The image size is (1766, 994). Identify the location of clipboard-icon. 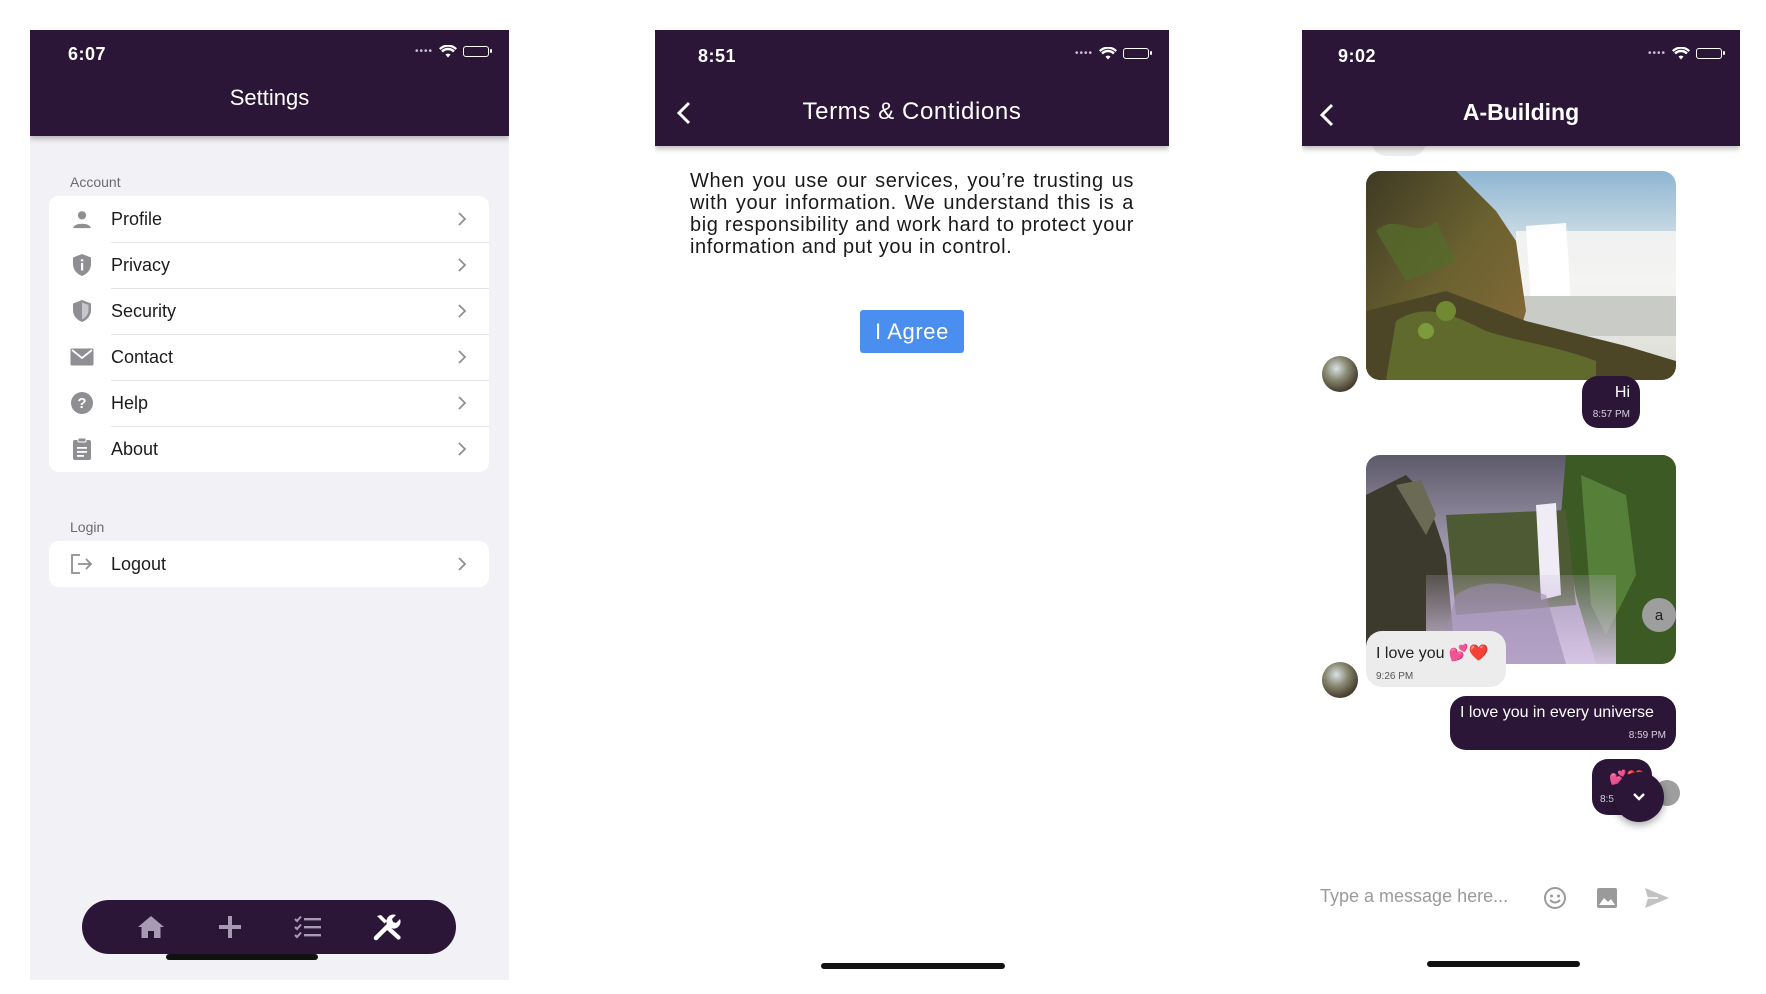
(82, 449).